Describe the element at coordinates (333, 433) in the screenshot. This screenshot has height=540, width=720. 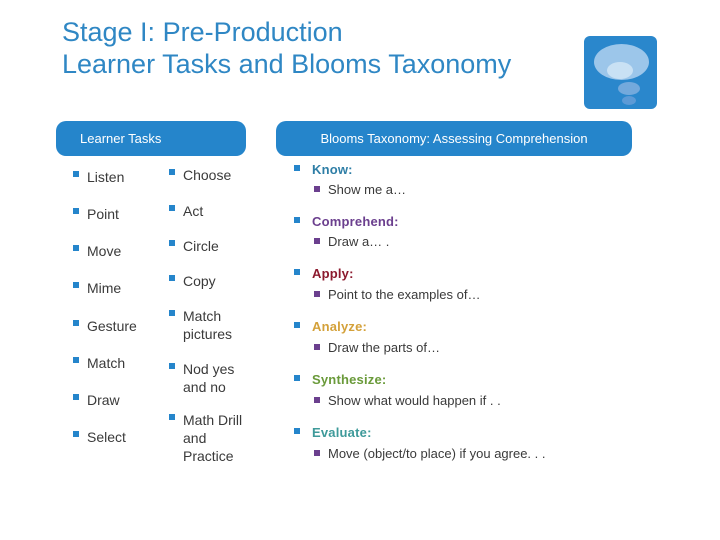
I see `blooms-level-evaluate: Evaluate:` at that location.